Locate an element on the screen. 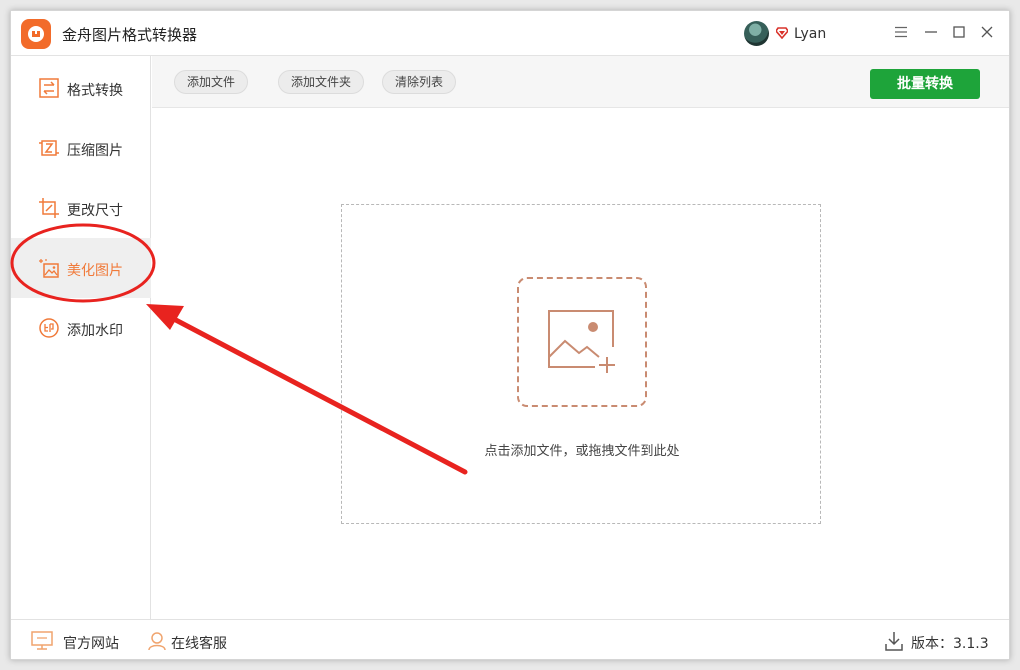  add-folder-button: 添加文件夹 is located at coordinates (321, 82).